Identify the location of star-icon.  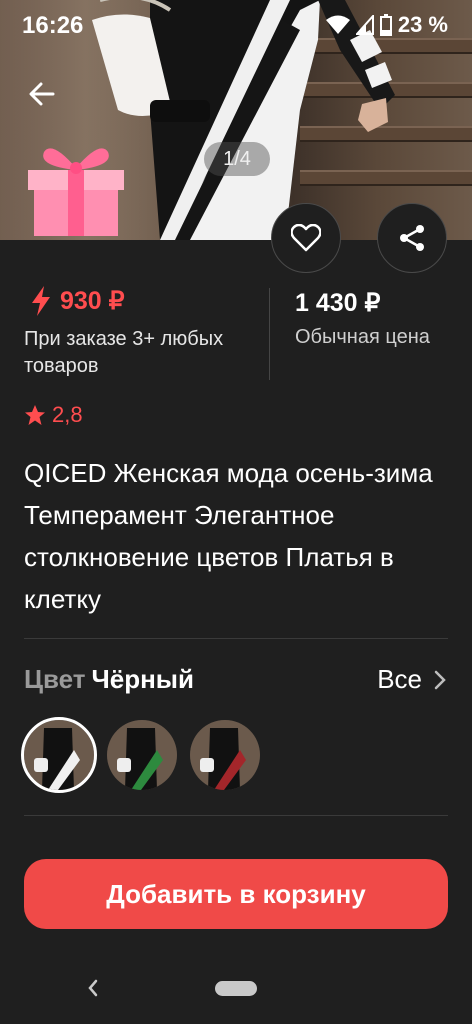
(35, 415).